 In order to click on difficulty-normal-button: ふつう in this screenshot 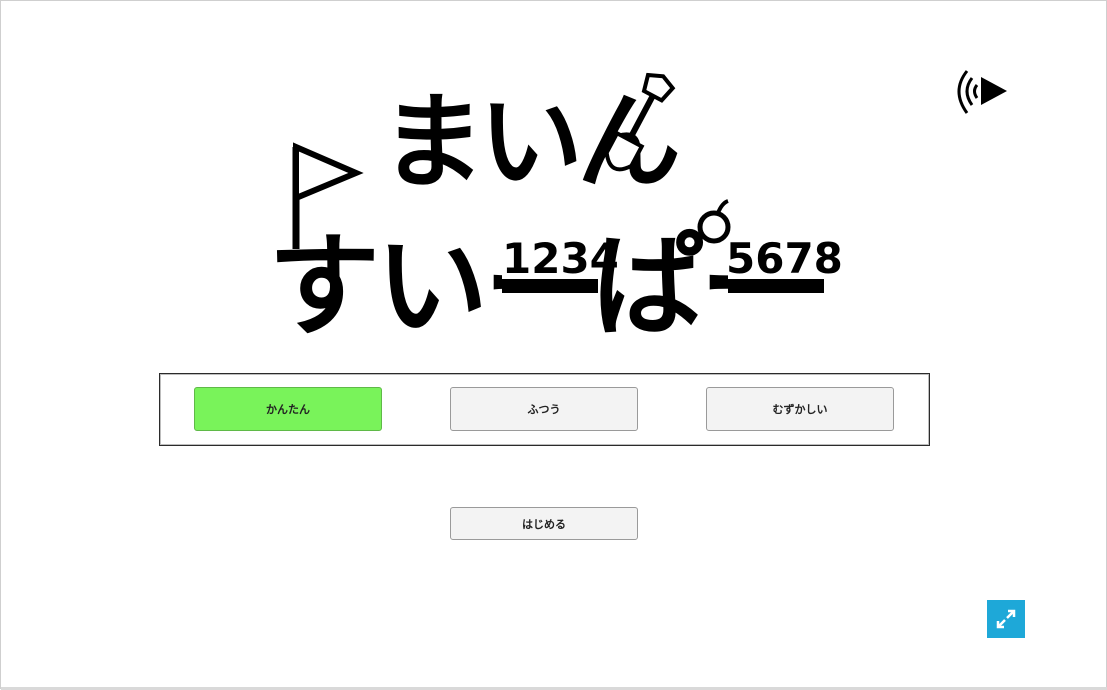, I will do `click(544, 409)`.